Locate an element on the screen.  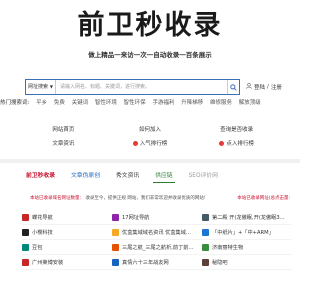
site-link: 17网址导航 is located at coordinates (157, 217).